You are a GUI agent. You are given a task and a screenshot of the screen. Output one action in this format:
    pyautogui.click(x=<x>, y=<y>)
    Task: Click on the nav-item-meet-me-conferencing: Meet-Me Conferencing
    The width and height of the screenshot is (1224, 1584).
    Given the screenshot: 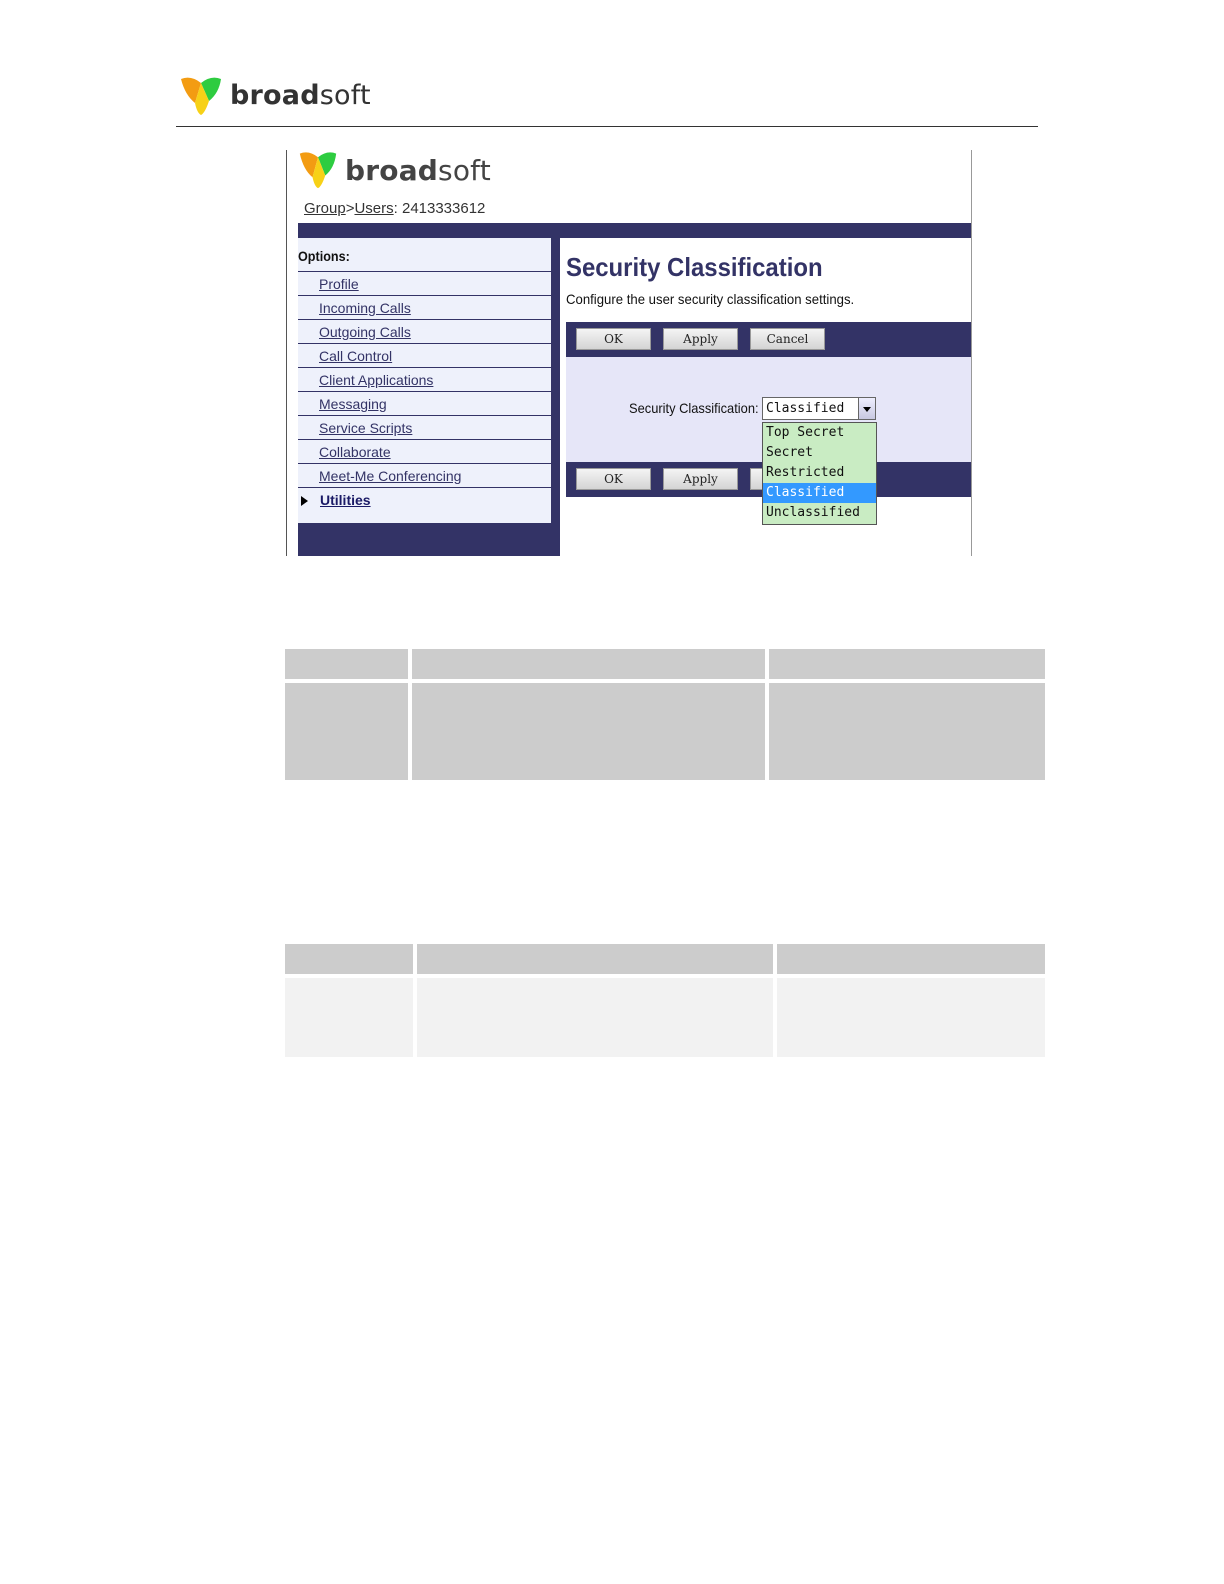 What is the action you would take?
    pyautogui.click(x=424, y=475)
    